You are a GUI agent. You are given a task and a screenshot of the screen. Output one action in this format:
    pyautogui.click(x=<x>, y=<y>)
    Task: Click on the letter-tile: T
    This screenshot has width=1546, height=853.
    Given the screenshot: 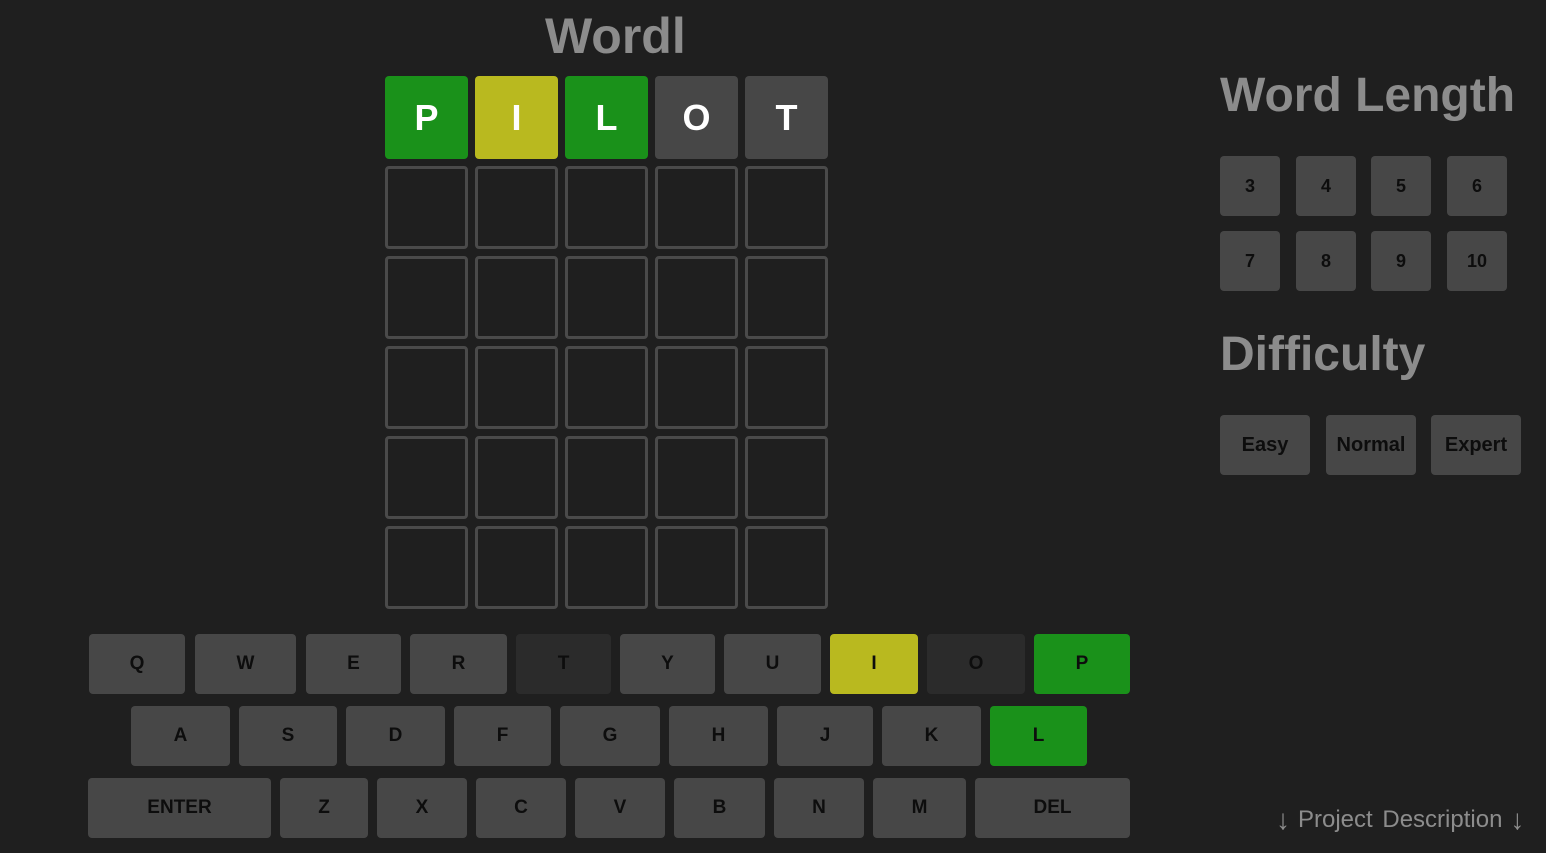 What is the action you would take?
    pyautogui.click(x=786, y=117)
    